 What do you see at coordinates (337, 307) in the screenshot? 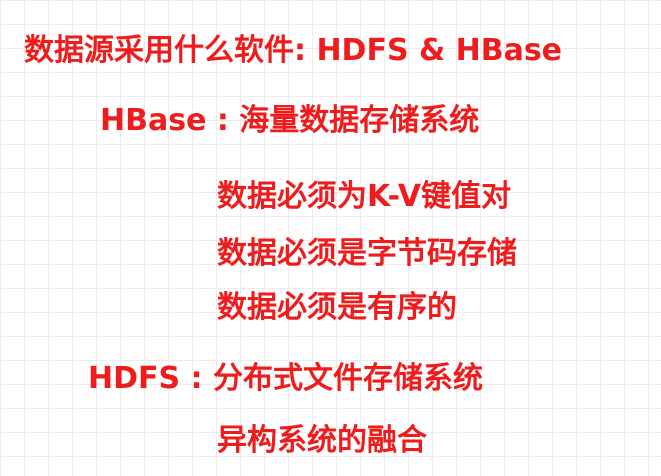
I see `hbase-point-ordered: 数据必须是有序的` at bounding box center [337, 307].